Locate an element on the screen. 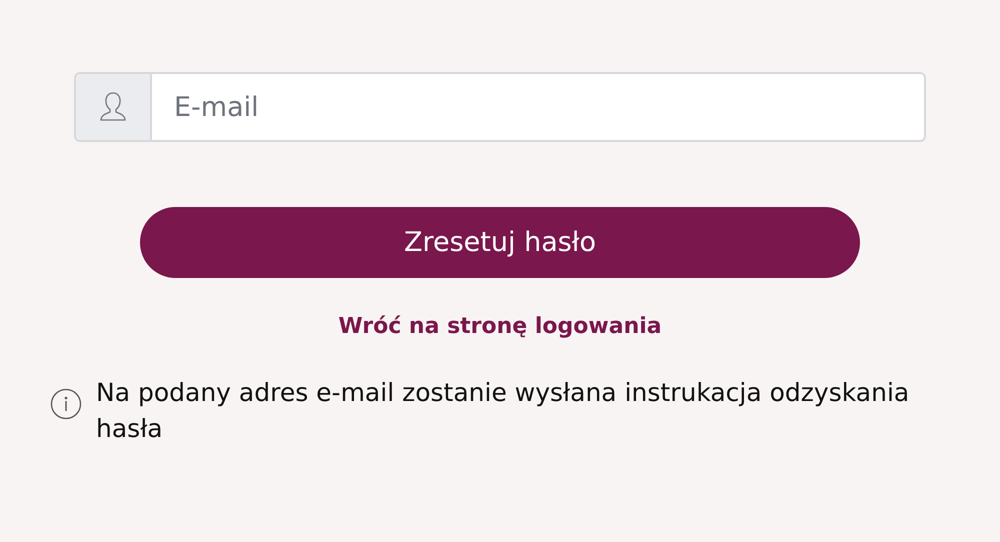  email-field: E-mail is located at coordinates (500, 107).